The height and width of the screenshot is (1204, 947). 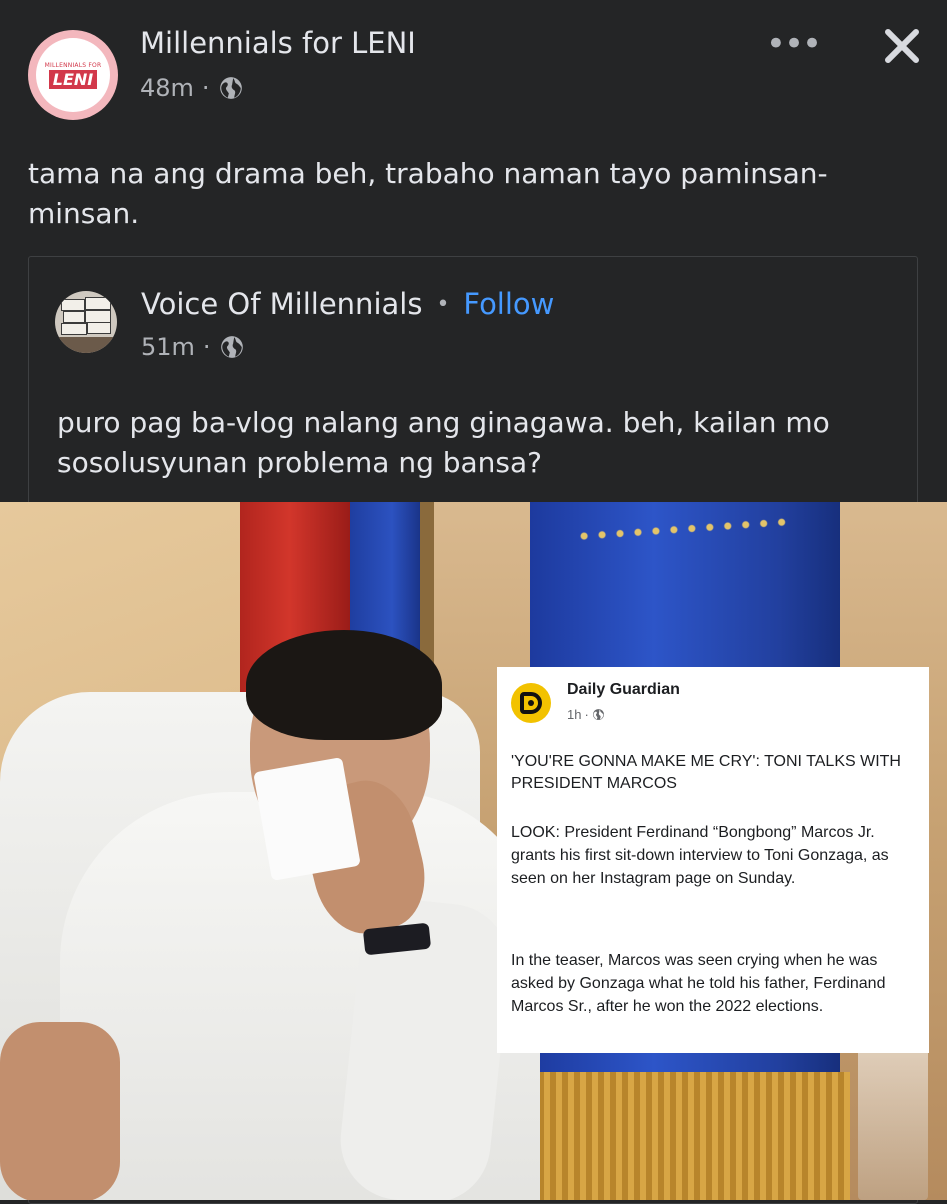 I want to click on shared-page-avatar, so click(x=86, y=322).